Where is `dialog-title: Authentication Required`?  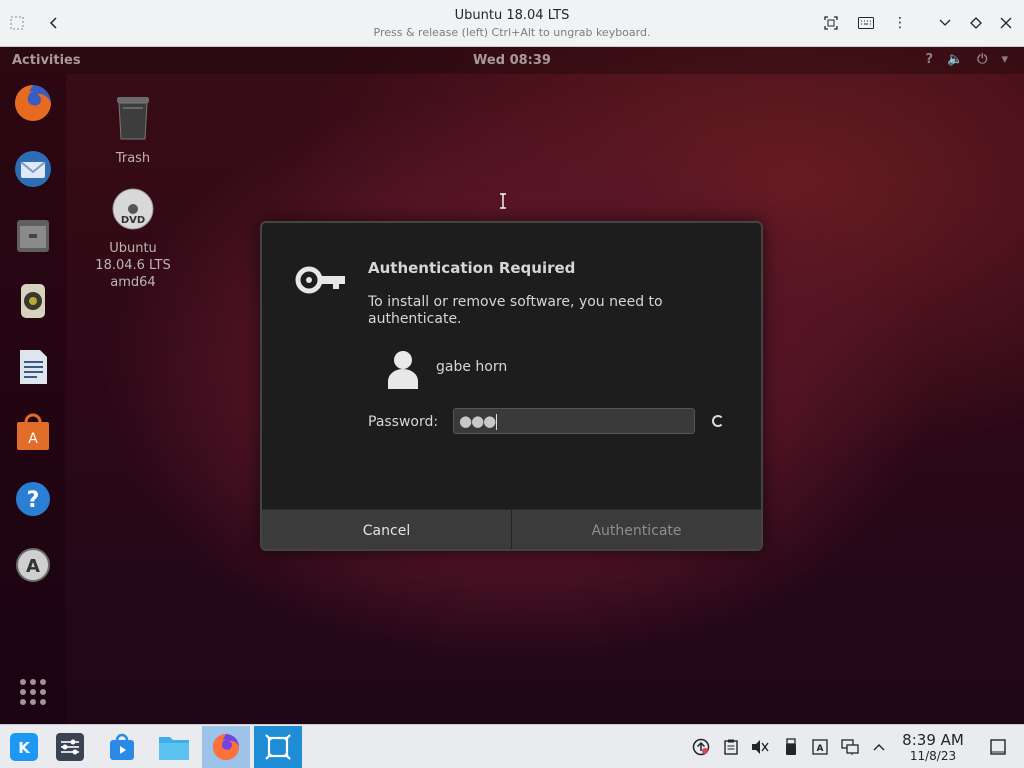 dialog-title: Authentication Required is located at coordinates (472, 268).